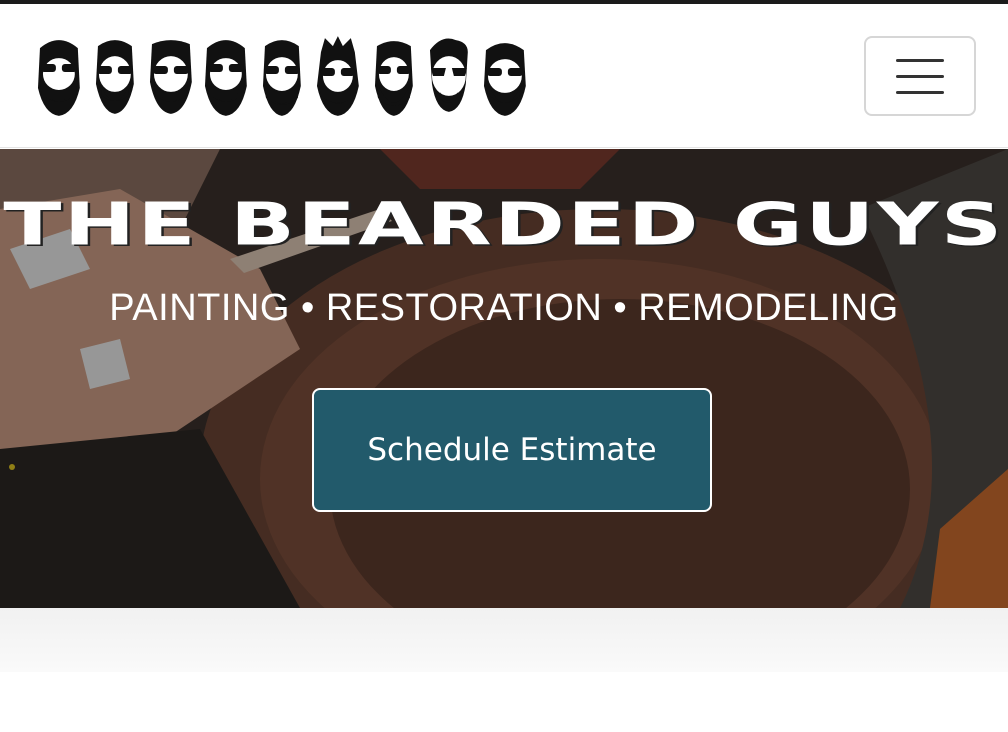 The width and height of the screenshot is (1008, 732). I want to click on bearded-guys-logo, so click(282, 76).